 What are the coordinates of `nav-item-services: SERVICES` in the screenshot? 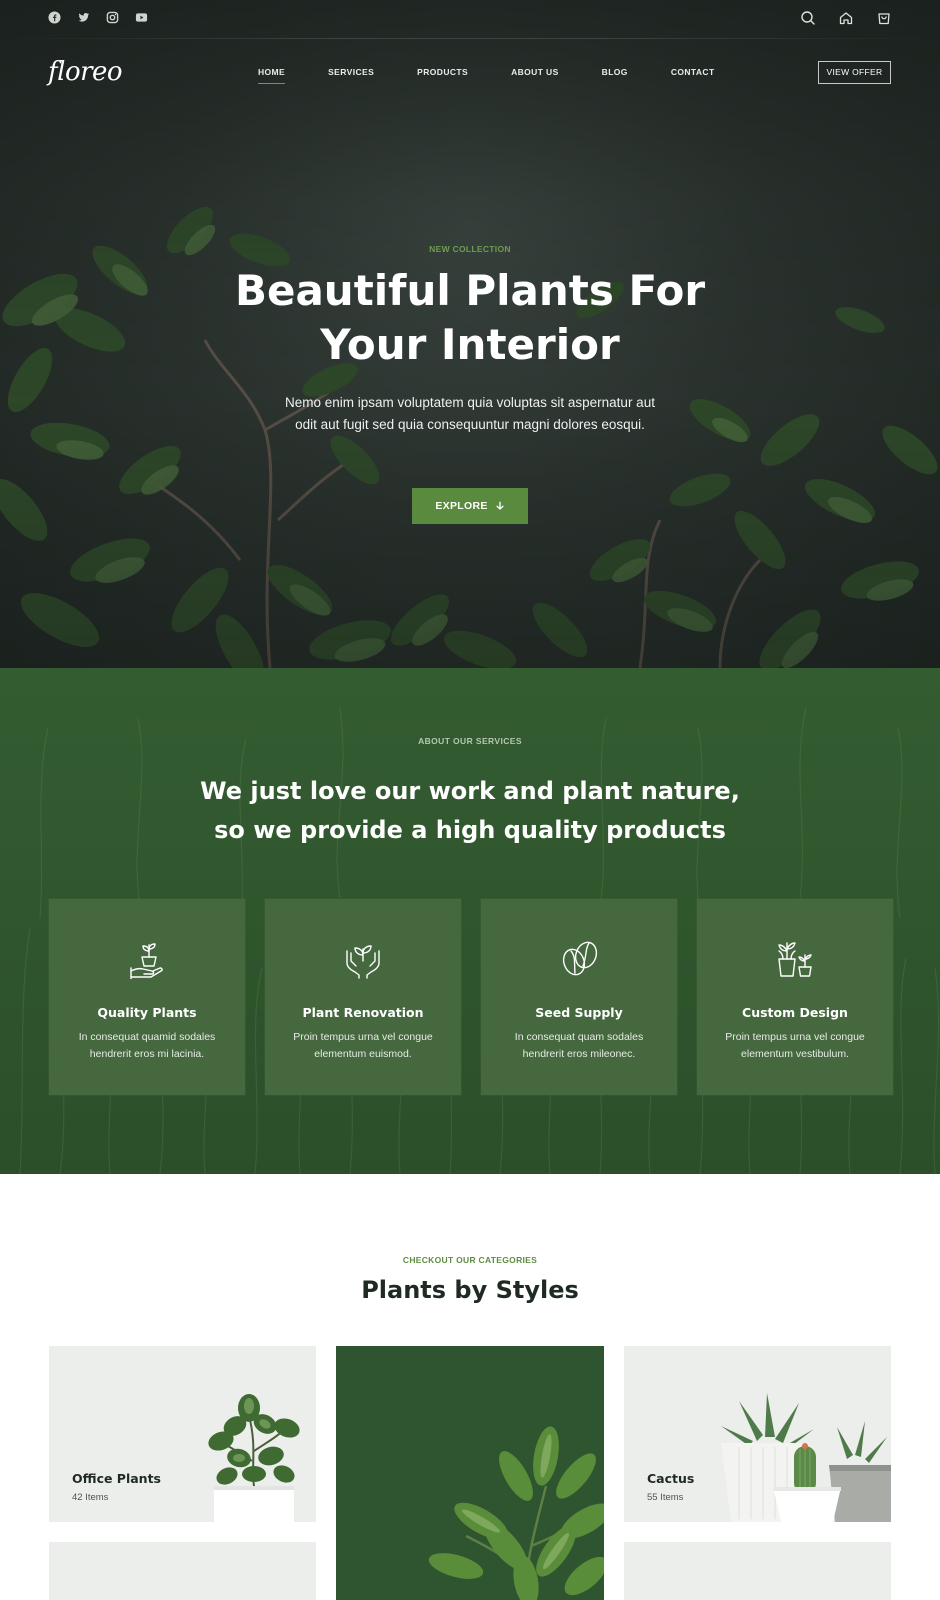 It's located at (351, 72).